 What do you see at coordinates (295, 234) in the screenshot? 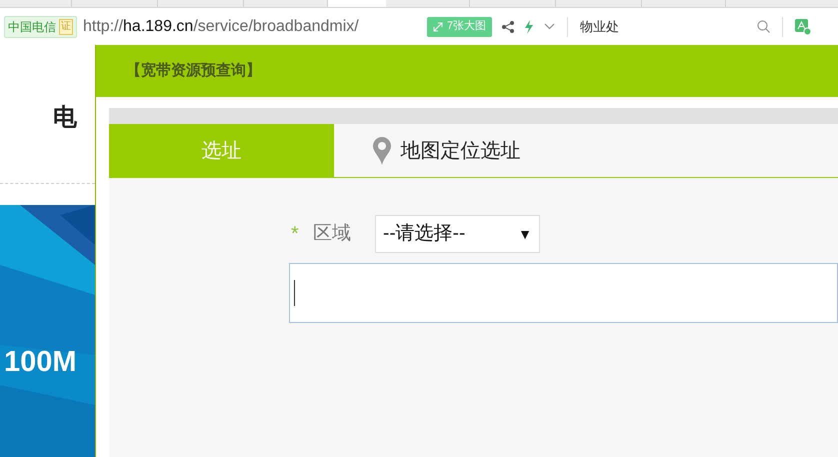
I see `required-mark: *` at bounding box center [295, 234].